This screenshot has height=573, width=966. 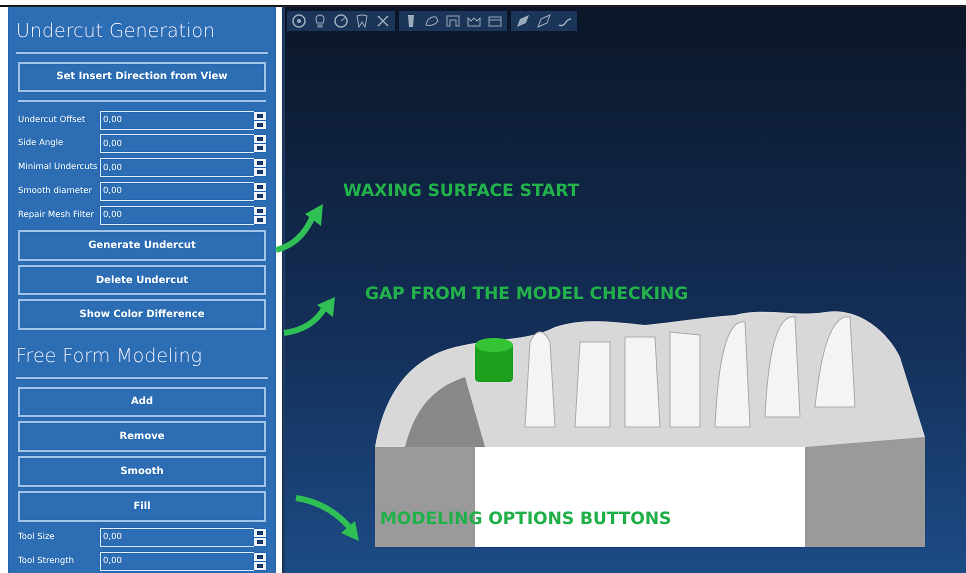 I want to click on panel-button: Smooth, so click(x=142, y=471).